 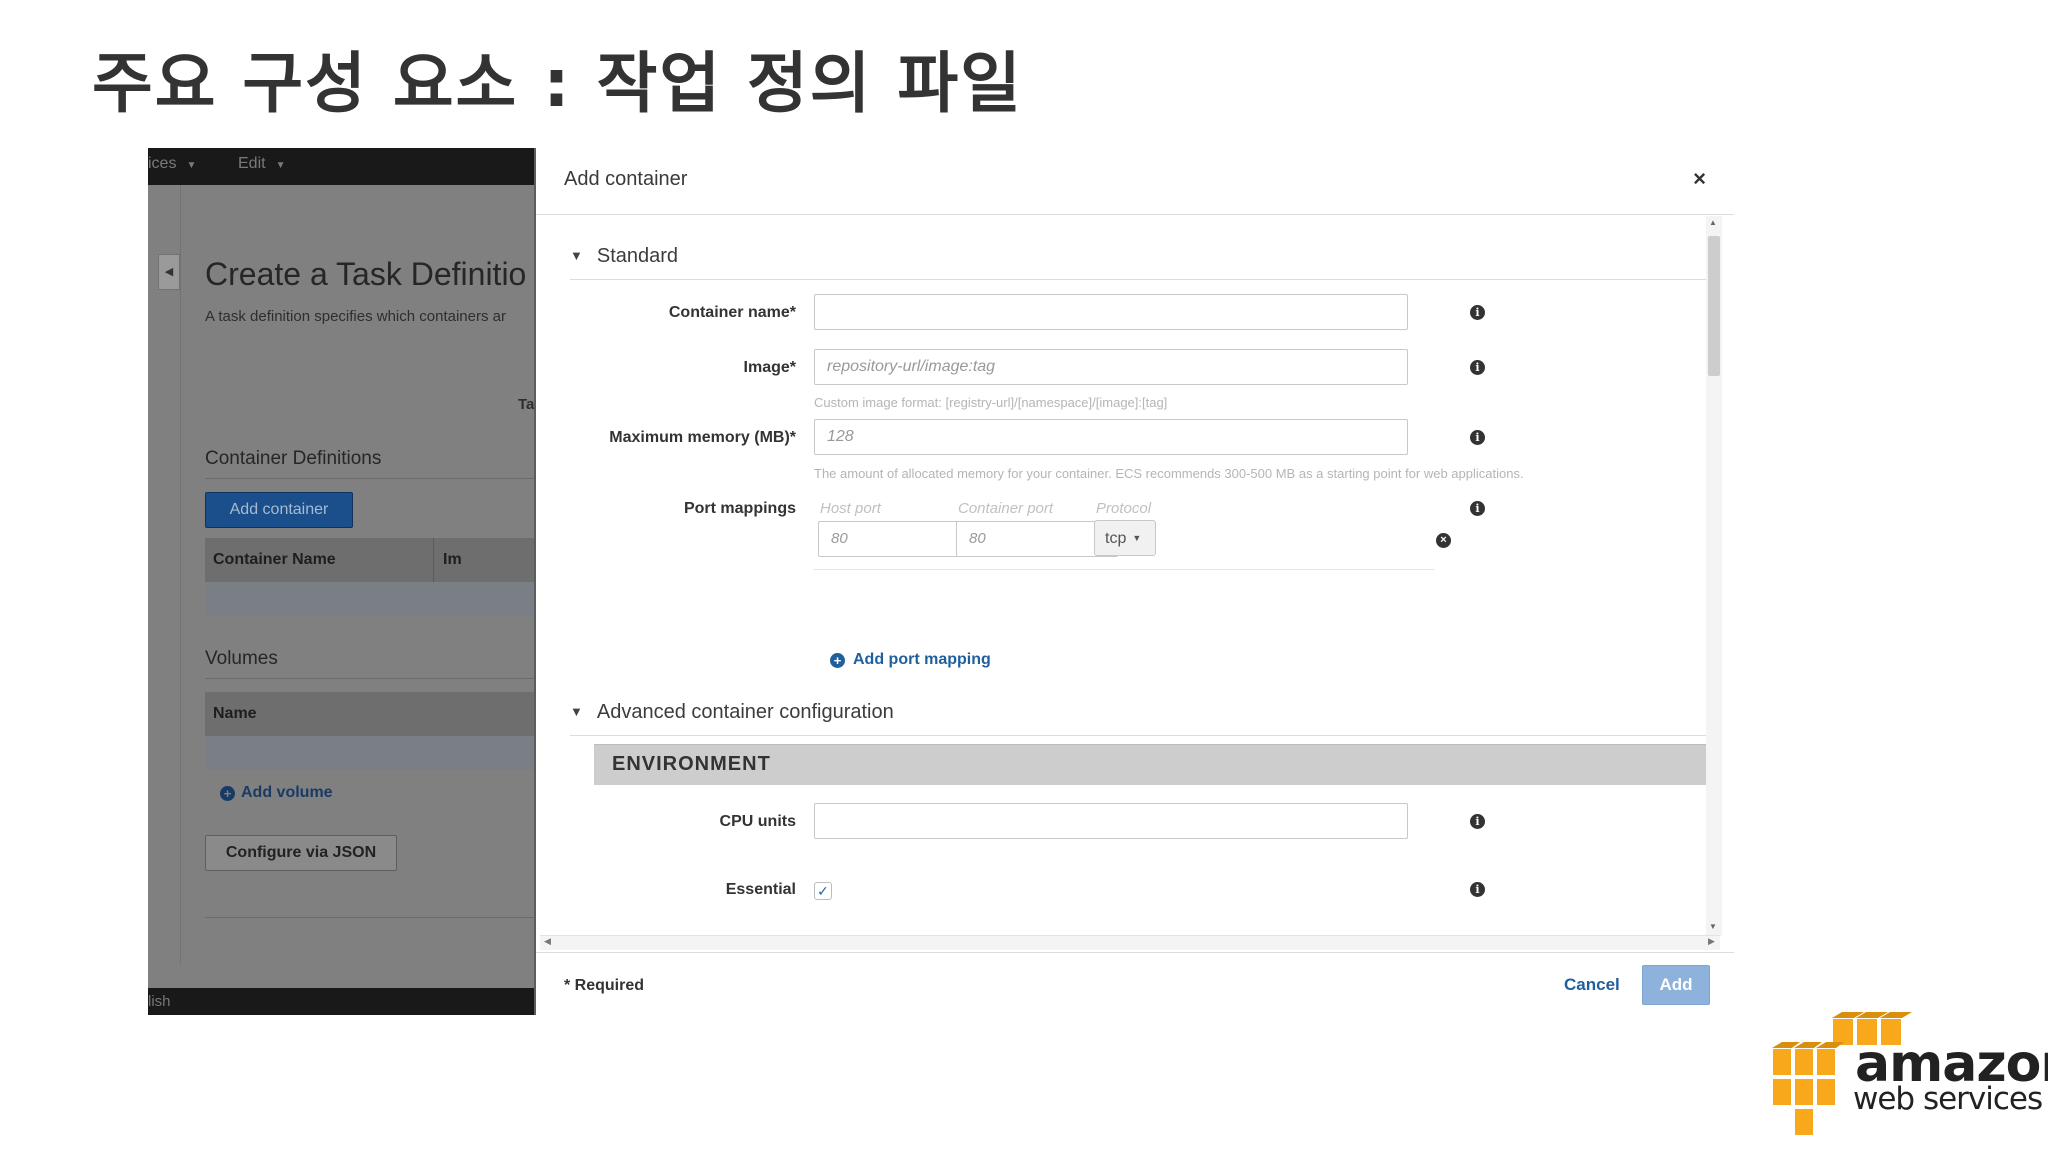 I want to click on container-name-label: Container name*, so click(x=732, y=312).